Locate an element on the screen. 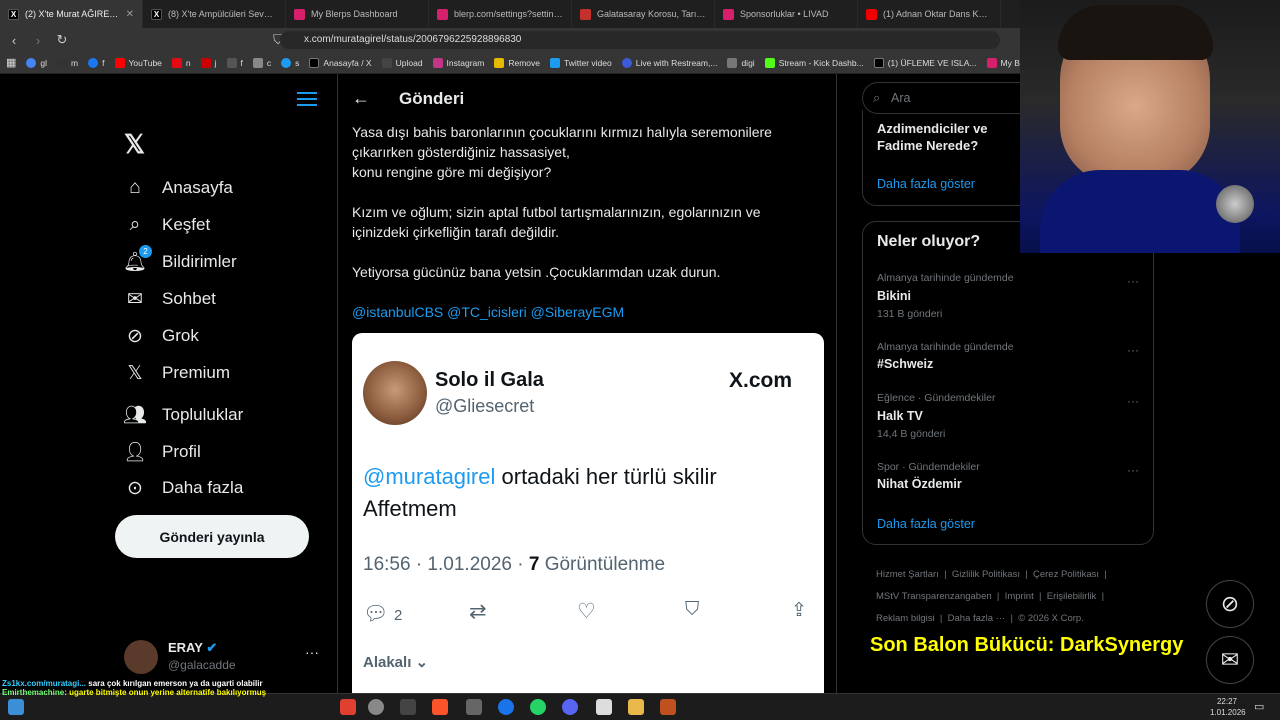  bookmark-item: c is located at coordinates (261, 62).